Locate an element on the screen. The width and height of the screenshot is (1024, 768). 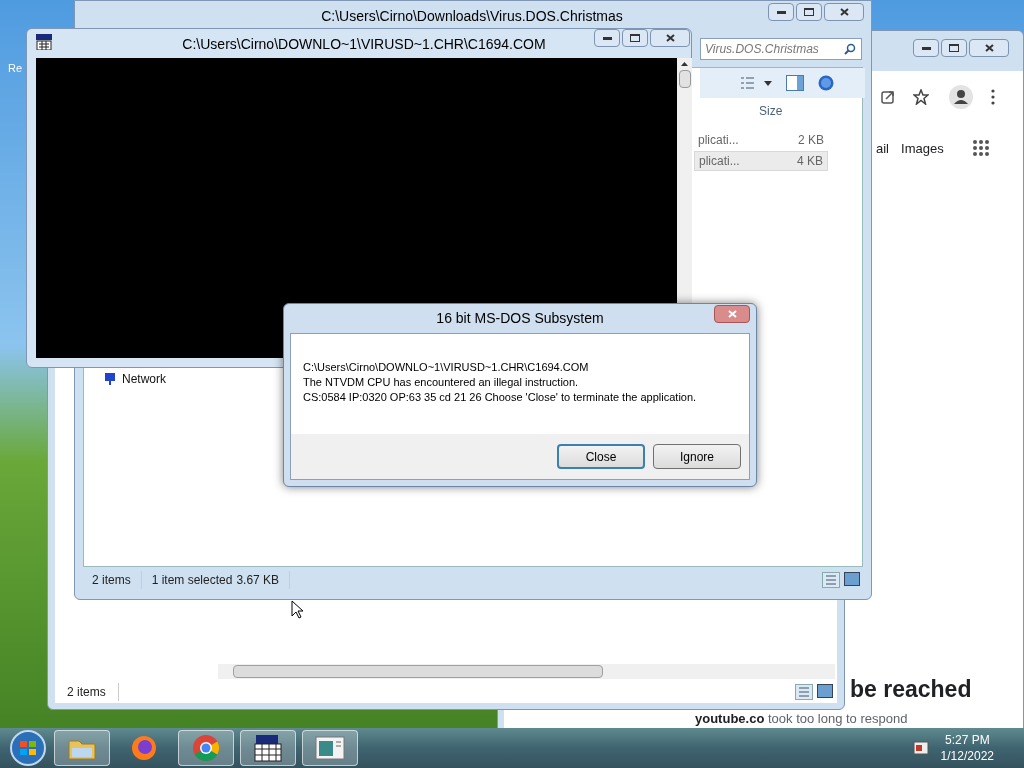
search-icon is located at coordinates (850, 49).